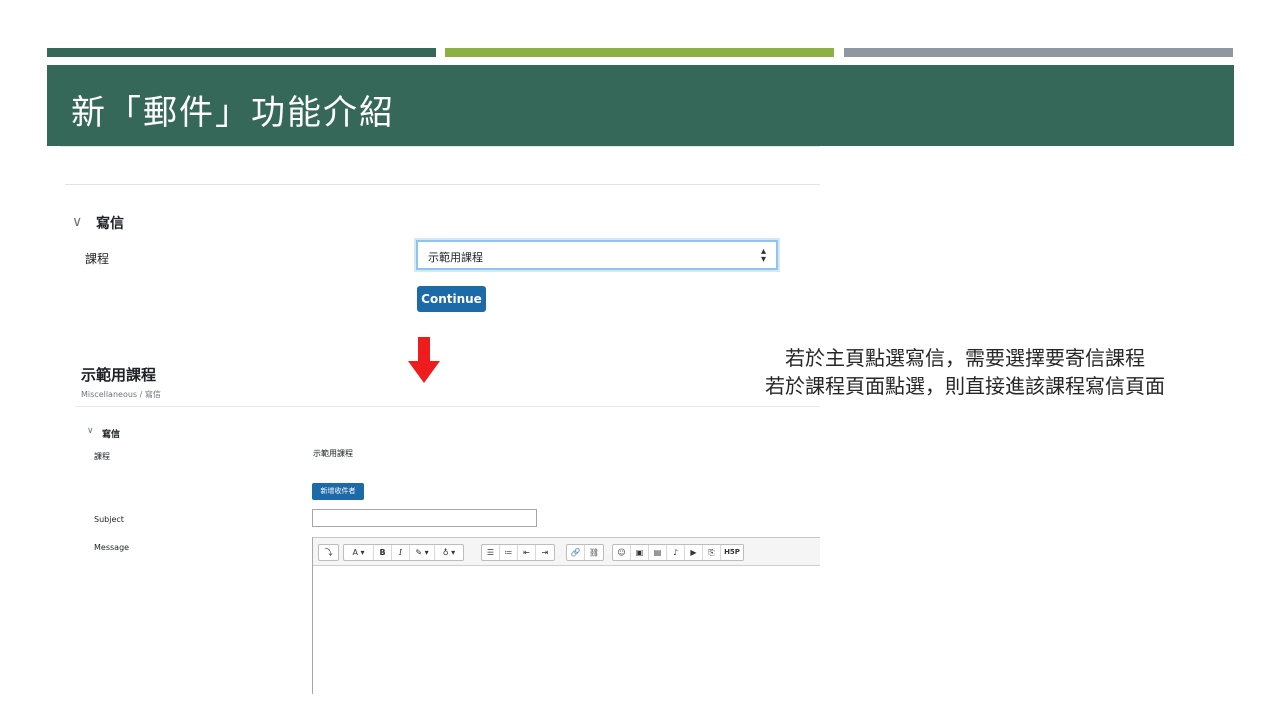 The height and width of the screenshot is (720, 1280). I want to click on continue-button: Continue, so click(451, 299).